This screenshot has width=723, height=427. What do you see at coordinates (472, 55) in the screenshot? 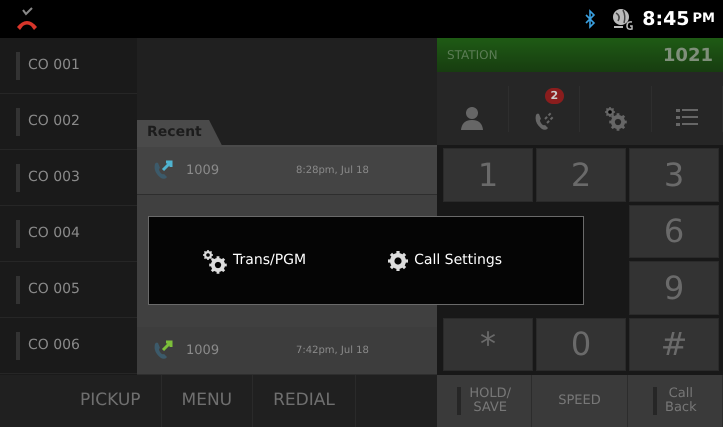
I see `station-label: STATION` at bounding box center [472, 55].